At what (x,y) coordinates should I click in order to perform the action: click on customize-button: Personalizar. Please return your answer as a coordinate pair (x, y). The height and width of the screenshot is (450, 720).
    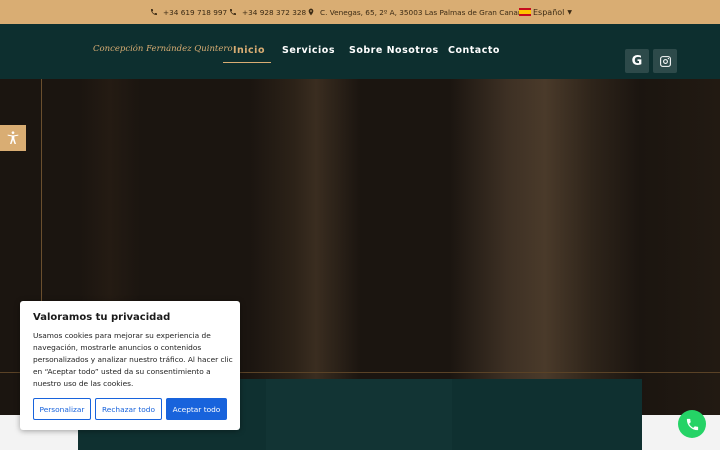
    Looking at the image, I should click on (62, 409).